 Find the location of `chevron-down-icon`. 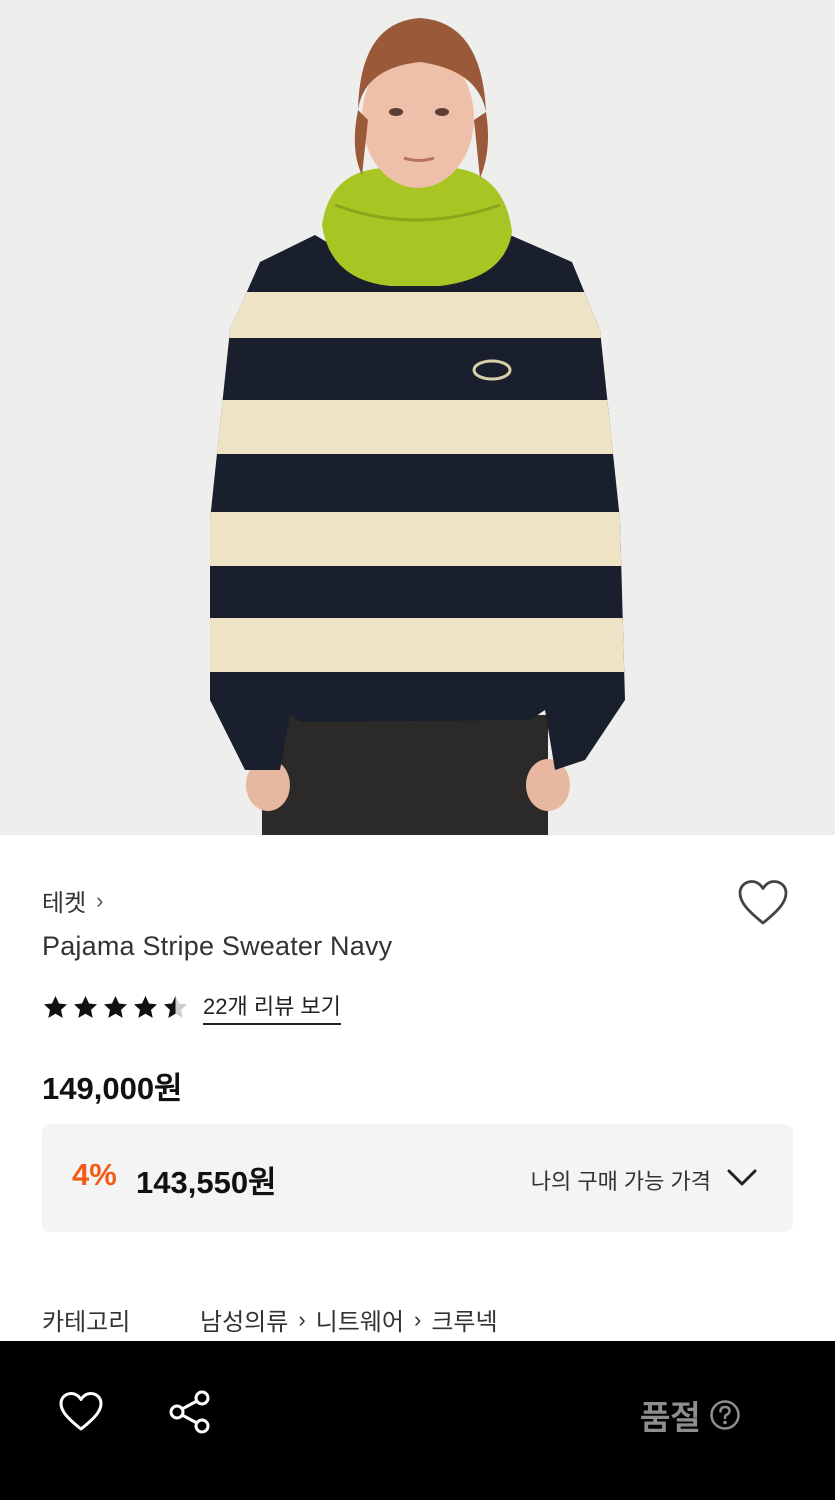

chevron-down-icon is located at coordinates (742, 1177).